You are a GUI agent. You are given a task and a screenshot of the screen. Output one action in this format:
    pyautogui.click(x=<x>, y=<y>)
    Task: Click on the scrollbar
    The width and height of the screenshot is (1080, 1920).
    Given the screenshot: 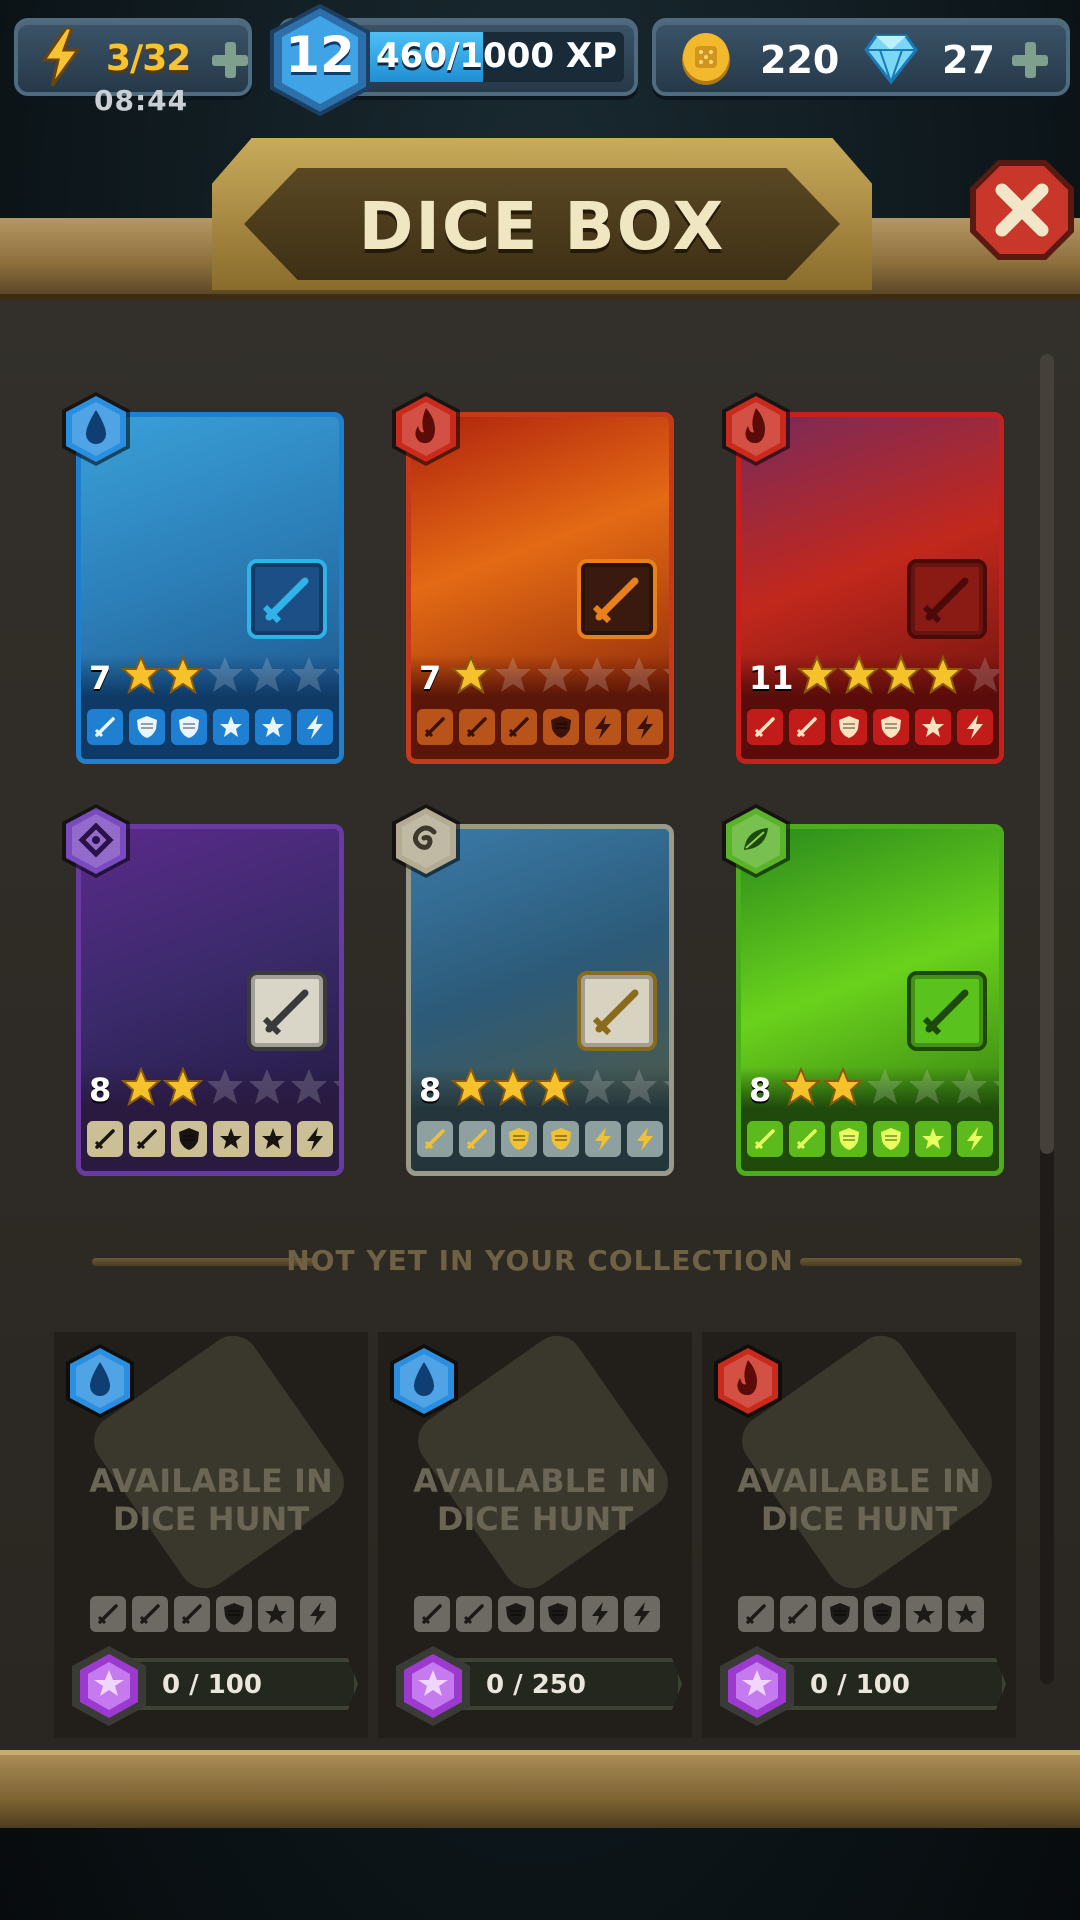 What is the action you would take?
    pyautogui.click(x=1047, y=1019)
    